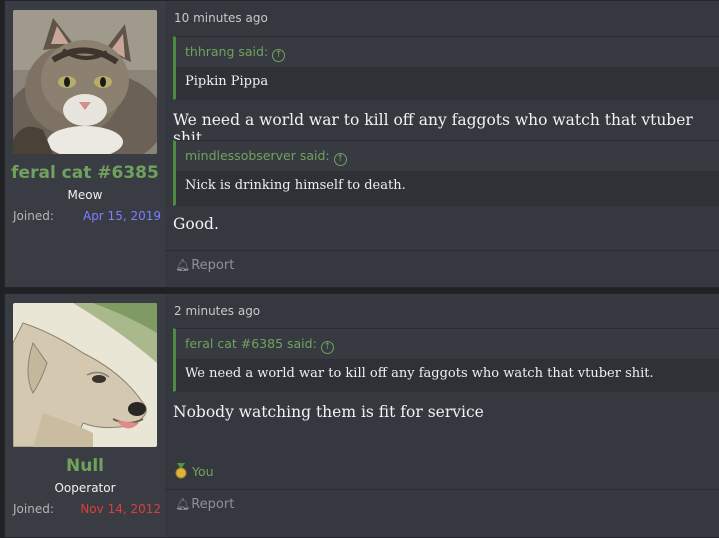 The width and height of the screenshot is (719, 538). Describe the element at coordinates (447, 83) in the screenshot. I see `quote-text: Pipkin Pippa` at that location.